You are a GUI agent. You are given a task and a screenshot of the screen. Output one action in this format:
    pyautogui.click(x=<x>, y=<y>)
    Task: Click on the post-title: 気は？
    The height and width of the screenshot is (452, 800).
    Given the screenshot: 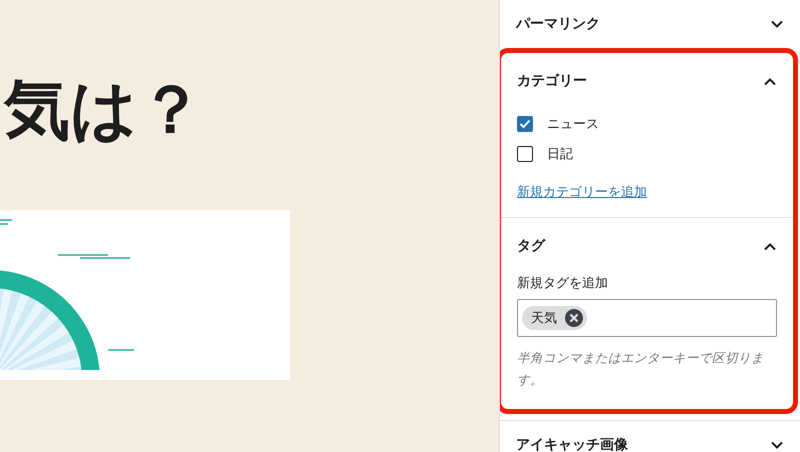 What is the action you would take?
    pyautogui.click(x=251, y=110)
    